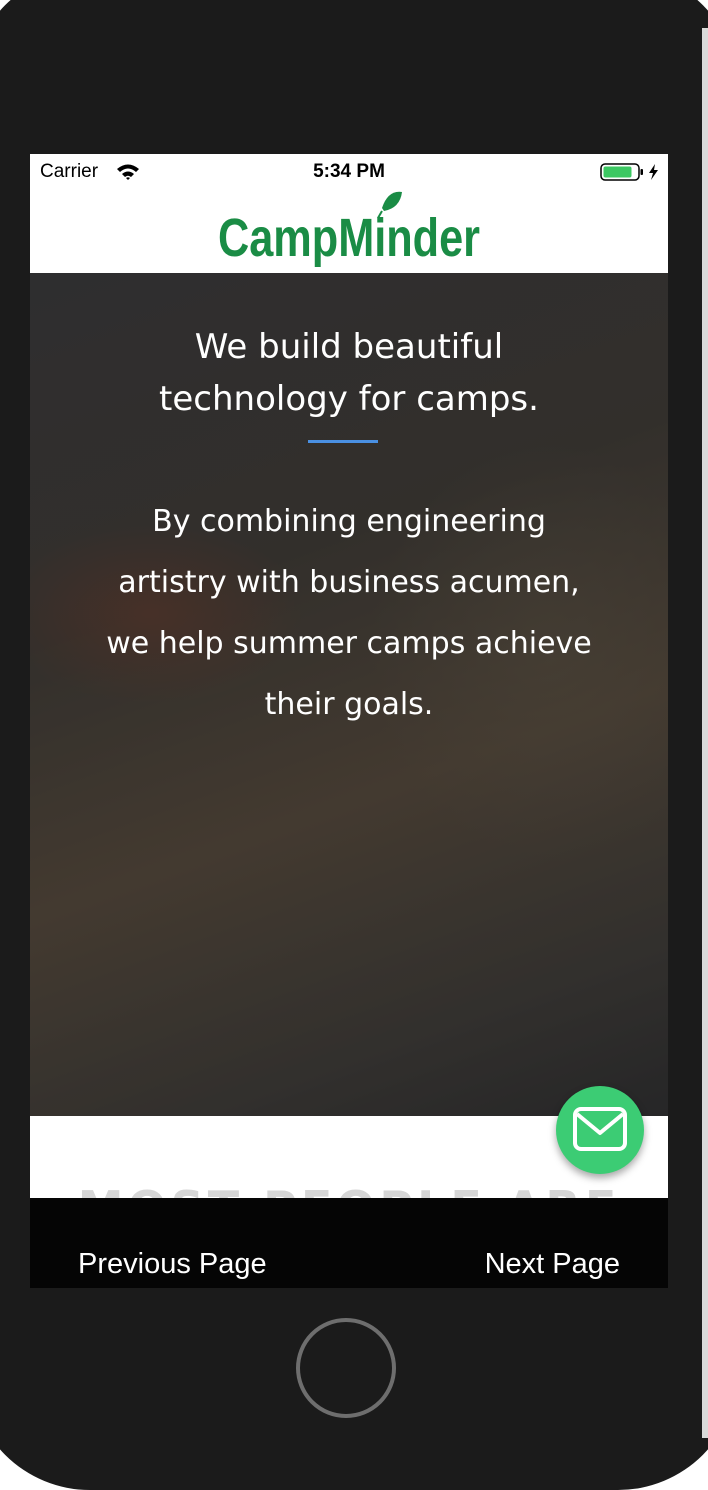  Describe the element at coordinates (629, 172) in the screenshot. I see `battery-charging-icon` at that location.